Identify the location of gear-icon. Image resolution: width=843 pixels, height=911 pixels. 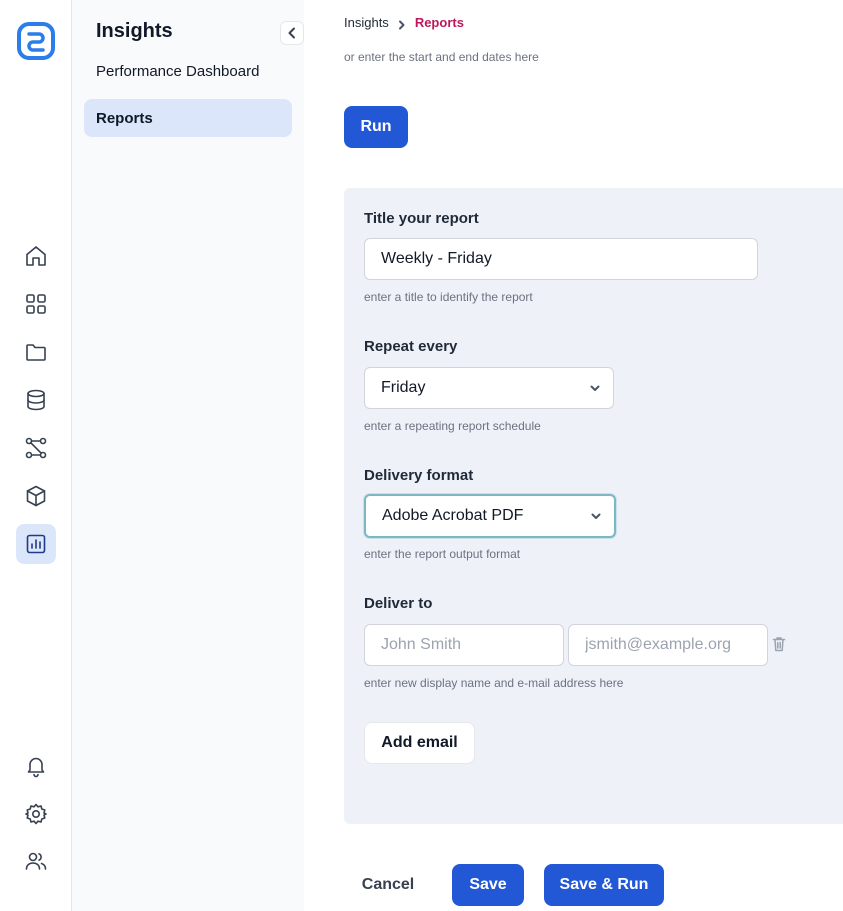
(36, 814).